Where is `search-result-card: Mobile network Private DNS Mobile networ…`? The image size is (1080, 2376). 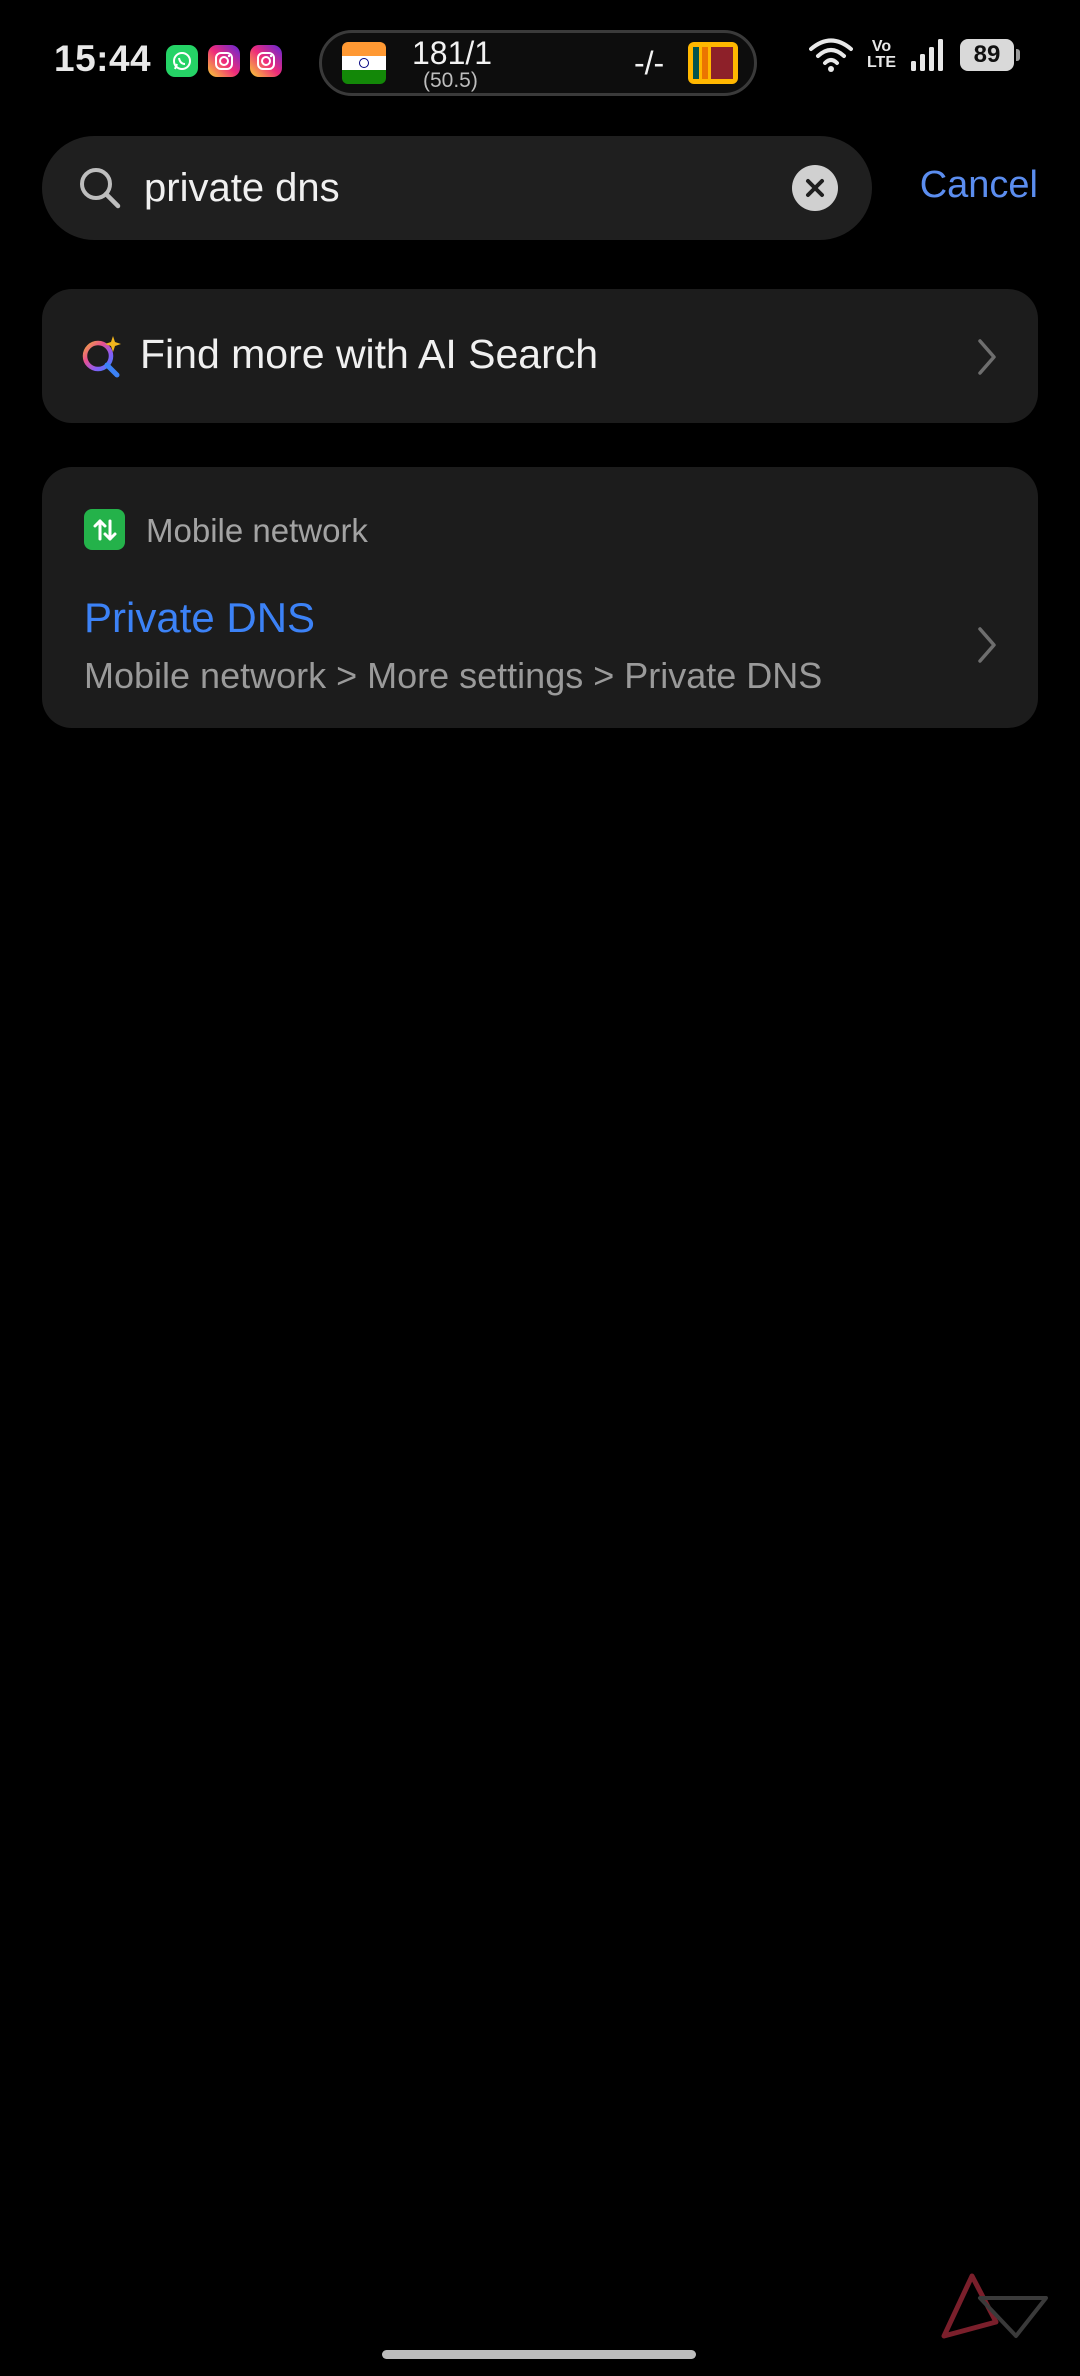 search-result-card: Mobile network Private DNS Mobile networ… is located at coordinates (540, 597).